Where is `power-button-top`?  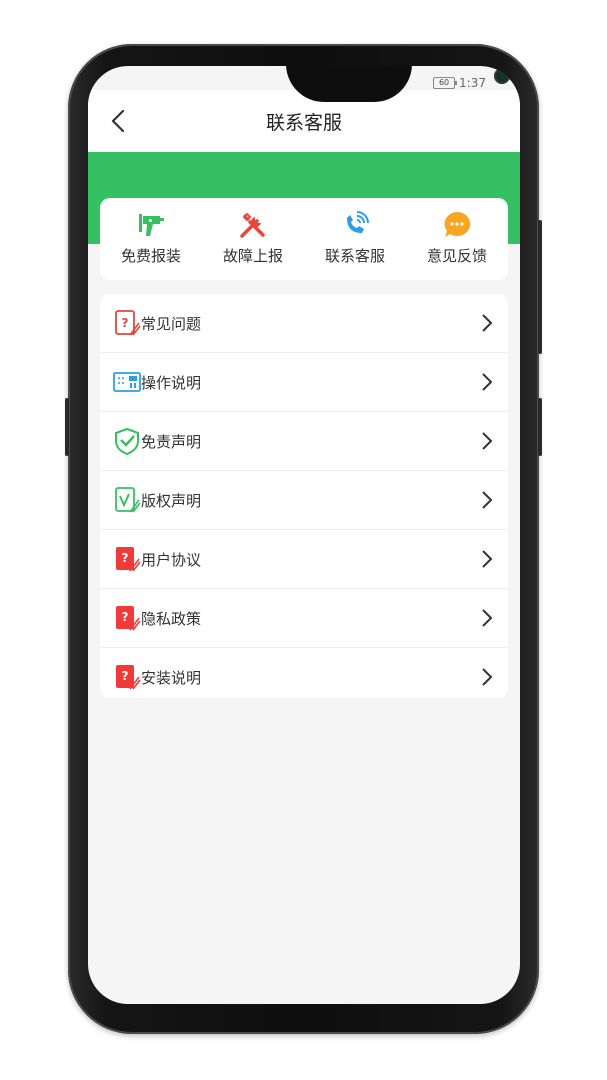
power-button-top is located at coordinates (540, 287).